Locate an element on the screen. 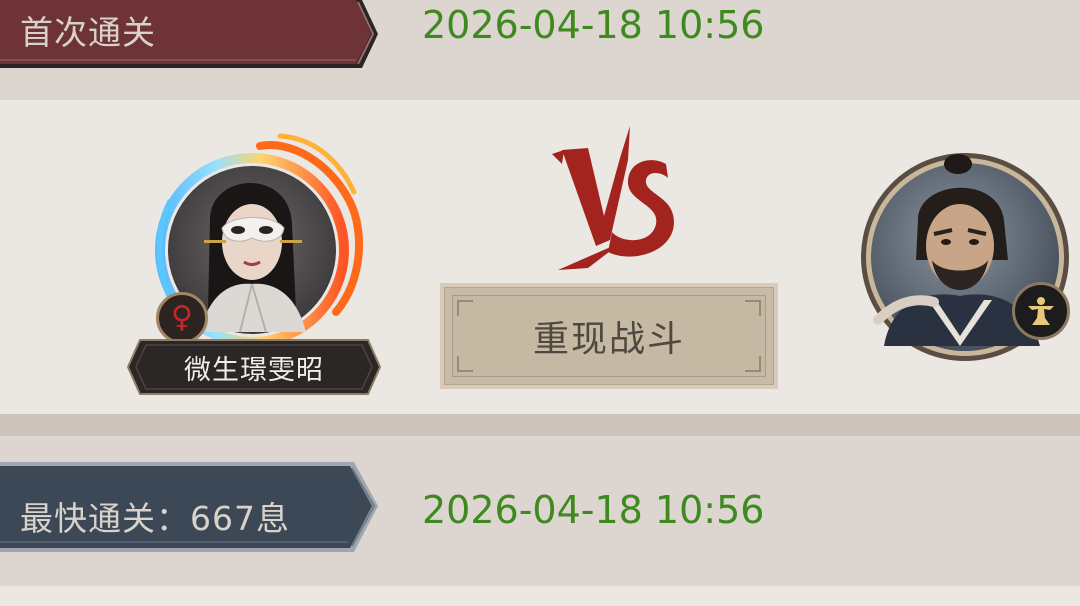 The image size is (1080, 606). martial-pose-icon is located at coordinates (1041, 311).